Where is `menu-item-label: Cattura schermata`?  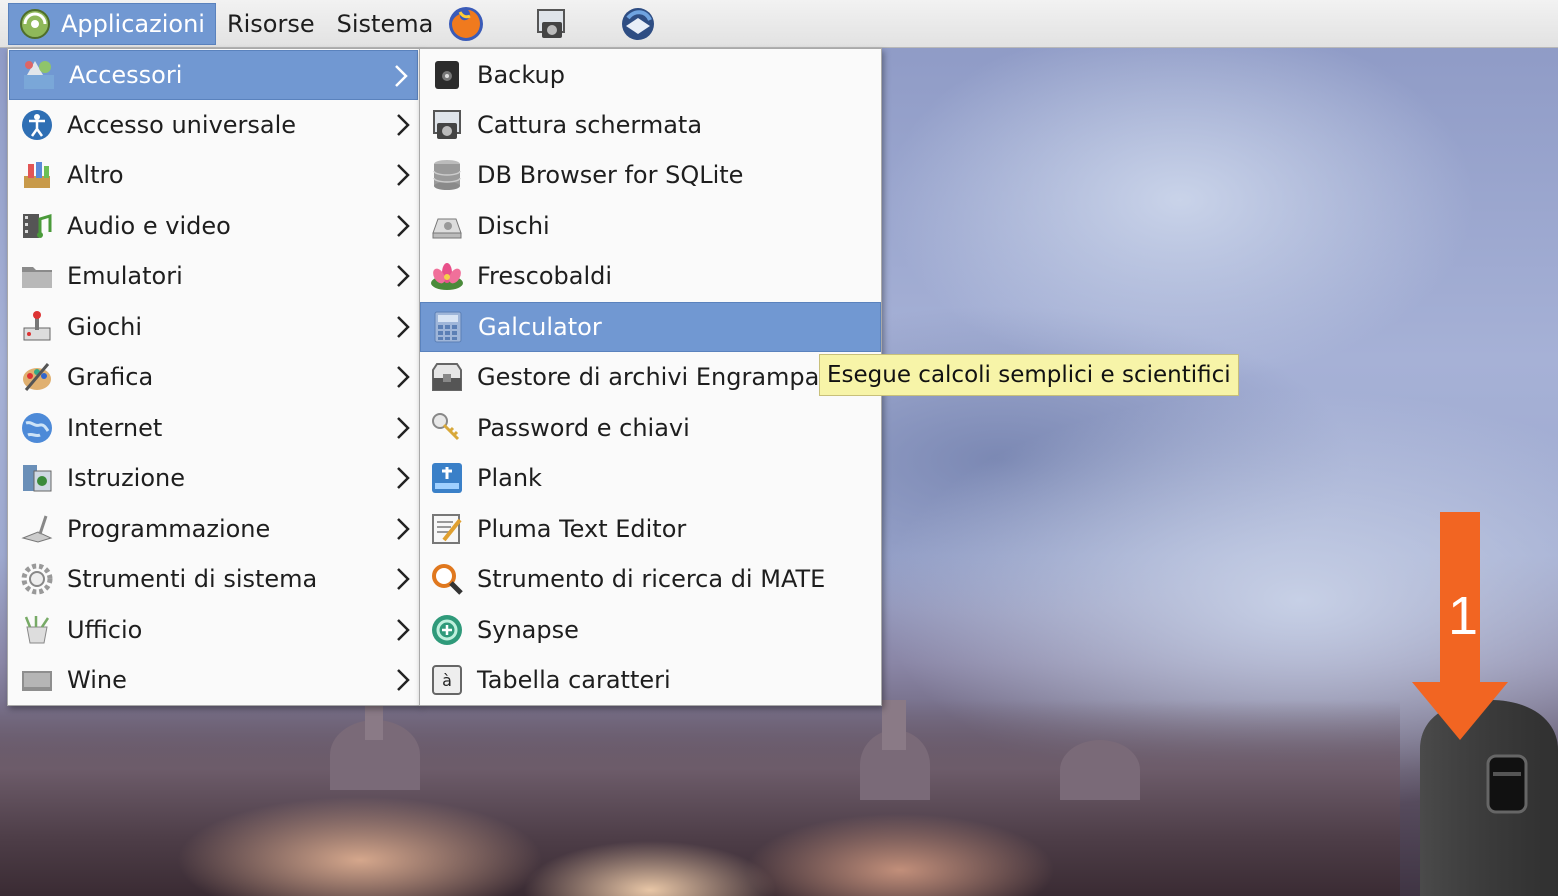 menu-item-label: Cattura schermata is located at coordinates (590, 125).